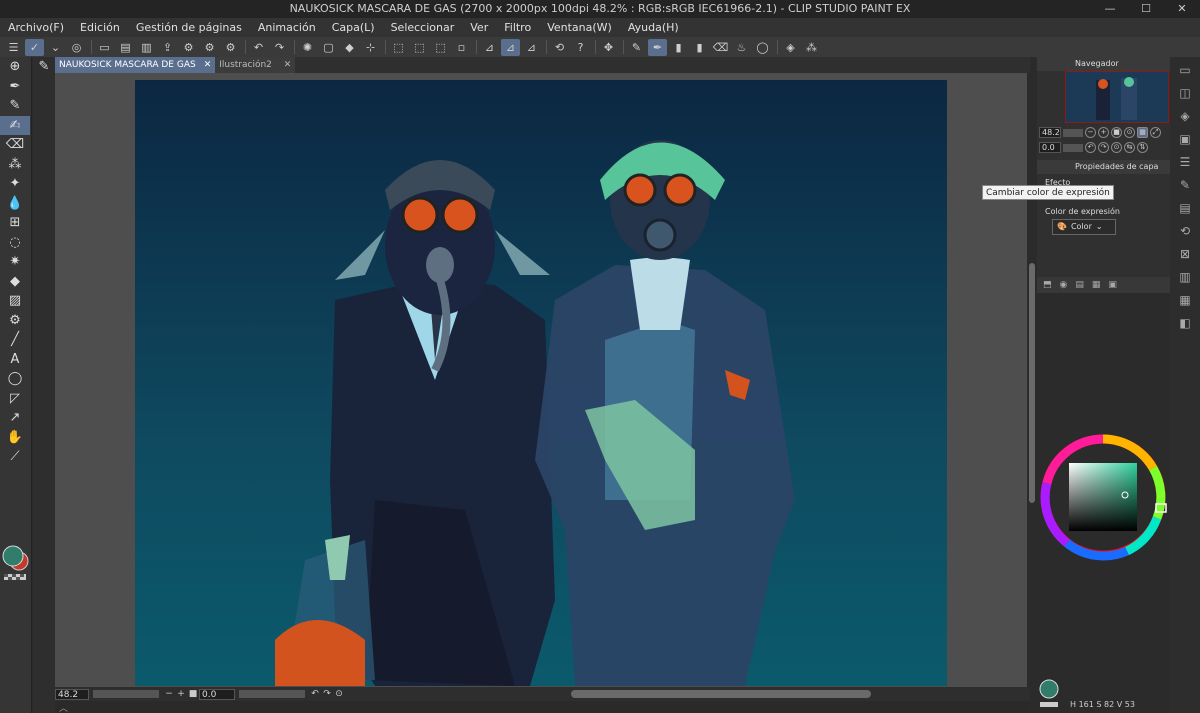 The image size is (1200, 713). Describe the element at coordinates (678, 47) in the screenshot. I see `marker-icon: ▮` at that location.